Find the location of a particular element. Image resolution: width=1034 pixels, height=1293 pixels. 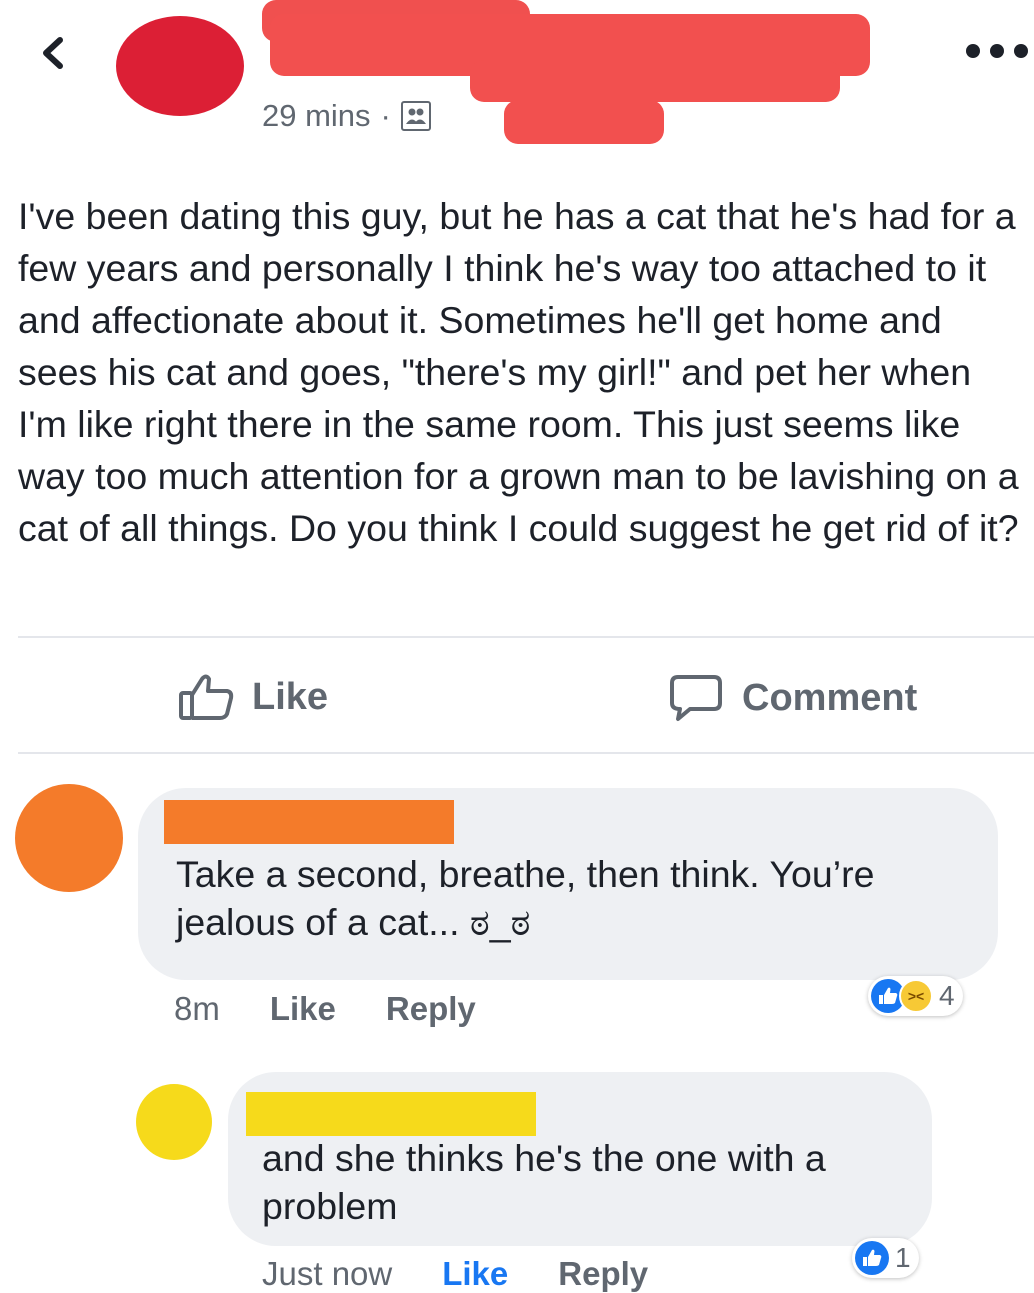

reaction-summary: >< 4 is located at coordinates (915, 996).